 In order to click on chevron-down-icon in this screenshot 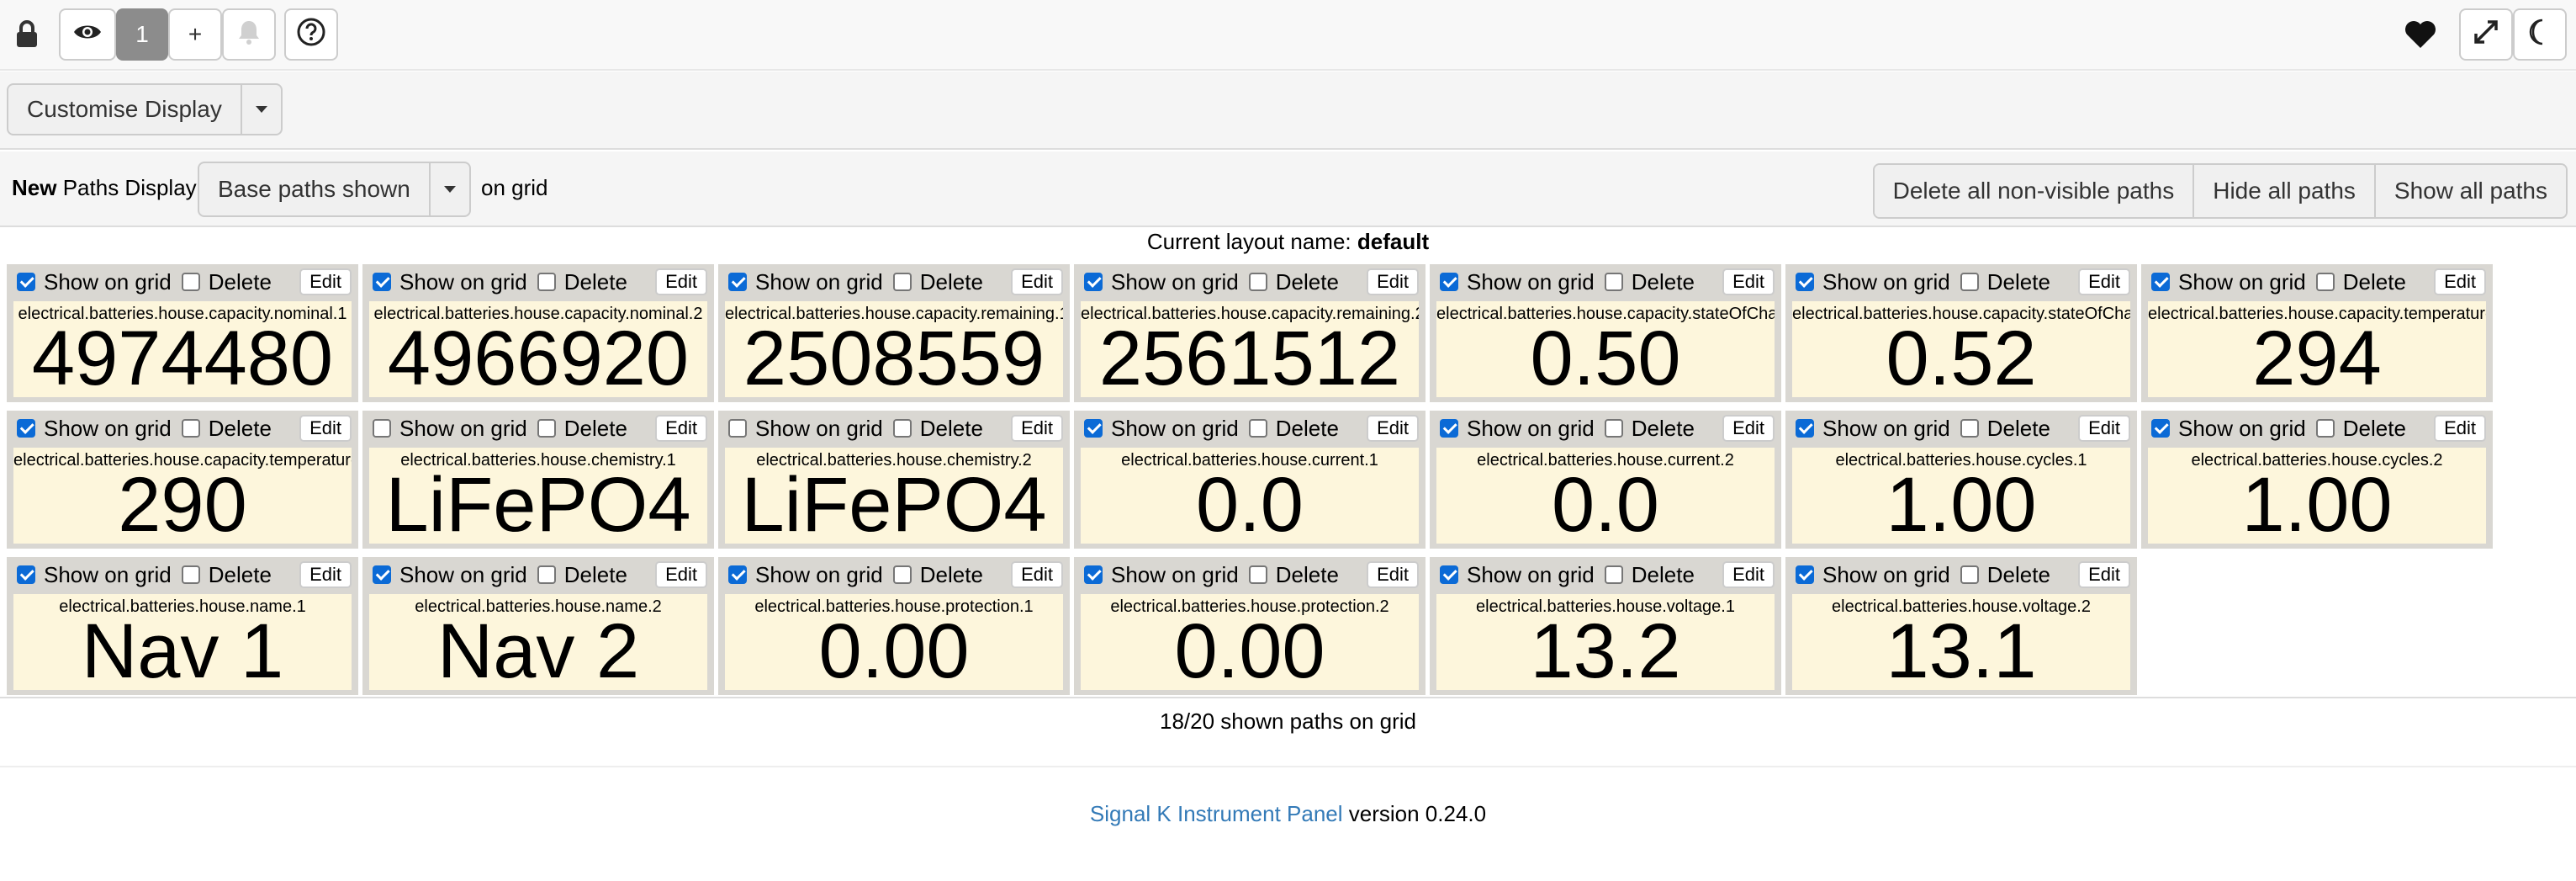, I will do `click(261, 109)`.